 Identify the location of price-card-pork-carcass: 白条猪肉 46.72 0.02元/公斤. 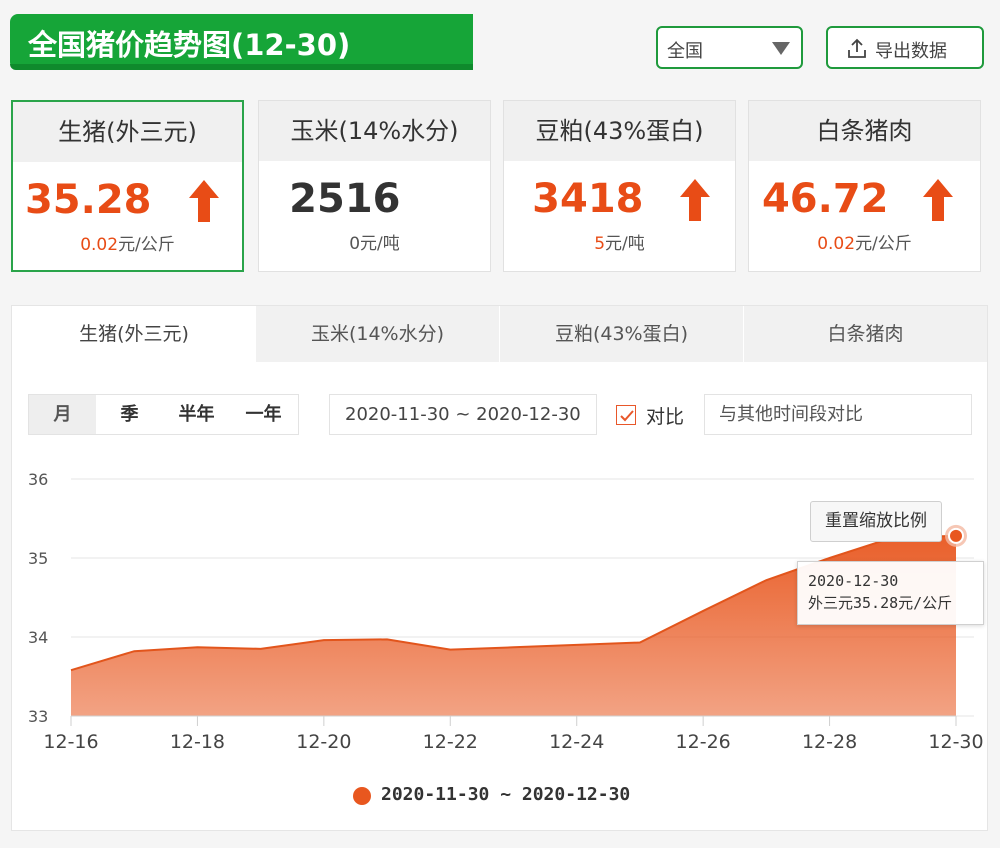
(864, 186).